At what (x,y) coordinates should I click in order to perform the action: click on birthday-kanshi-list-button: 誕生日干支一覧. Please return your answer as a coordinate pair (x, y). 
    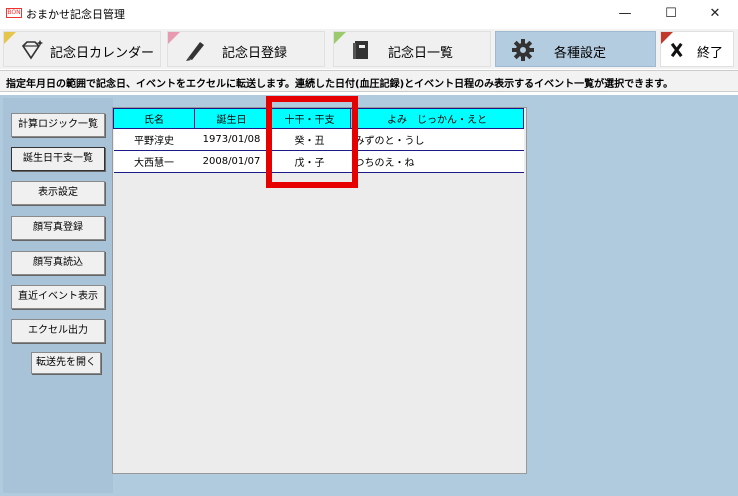
    Looking at the image, I should click on (58, 159).